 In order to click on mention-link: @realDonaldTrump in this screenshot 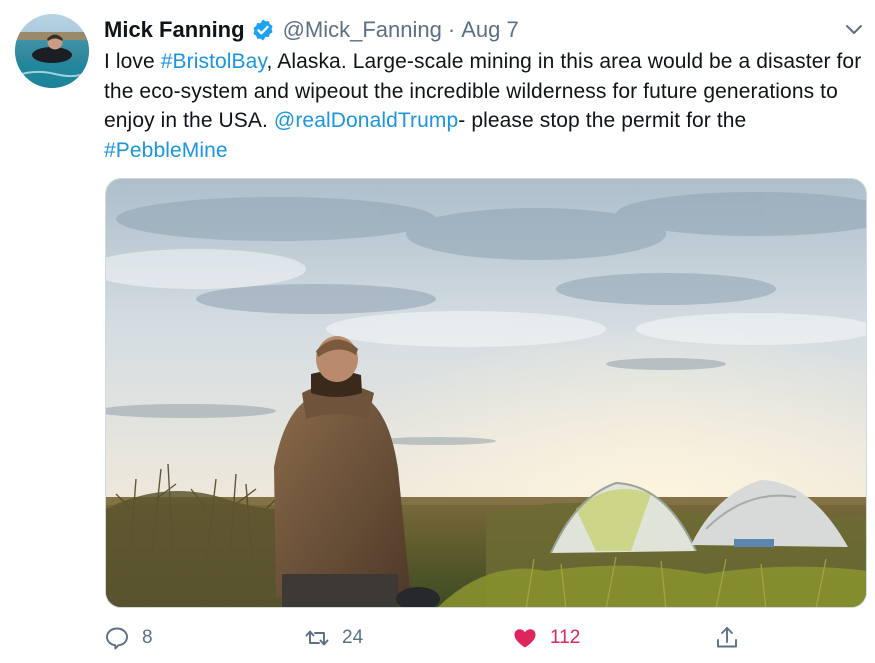, I will do `click(366, 120)`.